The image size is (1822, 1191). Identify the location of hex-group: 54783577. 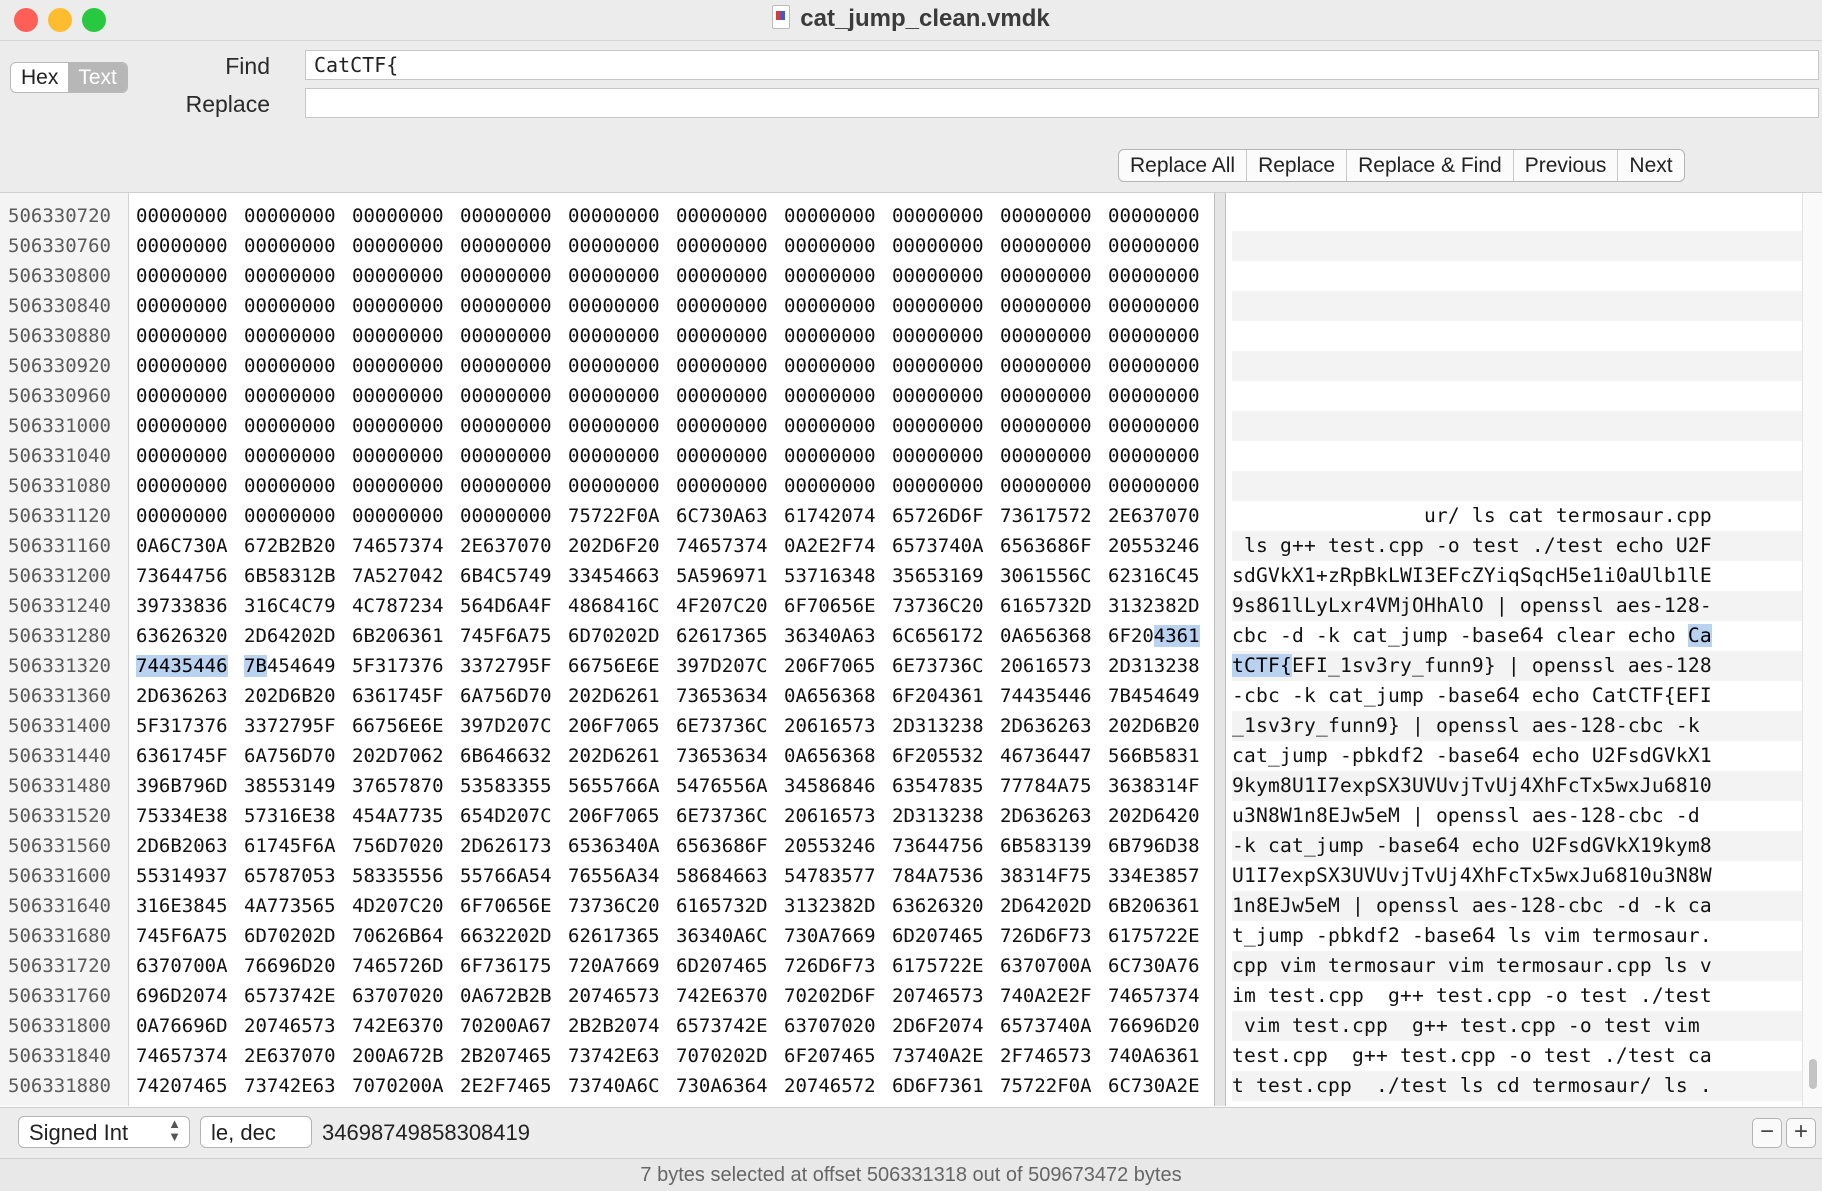
(838, 876).